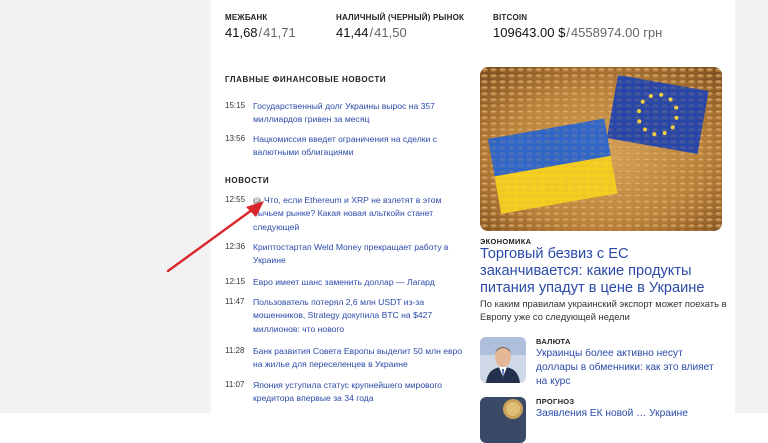 This screenshot has height=443, width=768. I want to click on main-finance-heading: ГЛАВНЫЕ ФИНАНСОВЫЕ НОВОСТИ, so click(306, 79).